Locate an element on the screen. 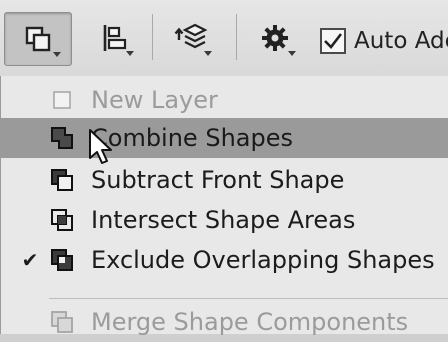 The height and width of the screenshot is (342, 448). path-arrangement-button is located at coordinates (191, 38).